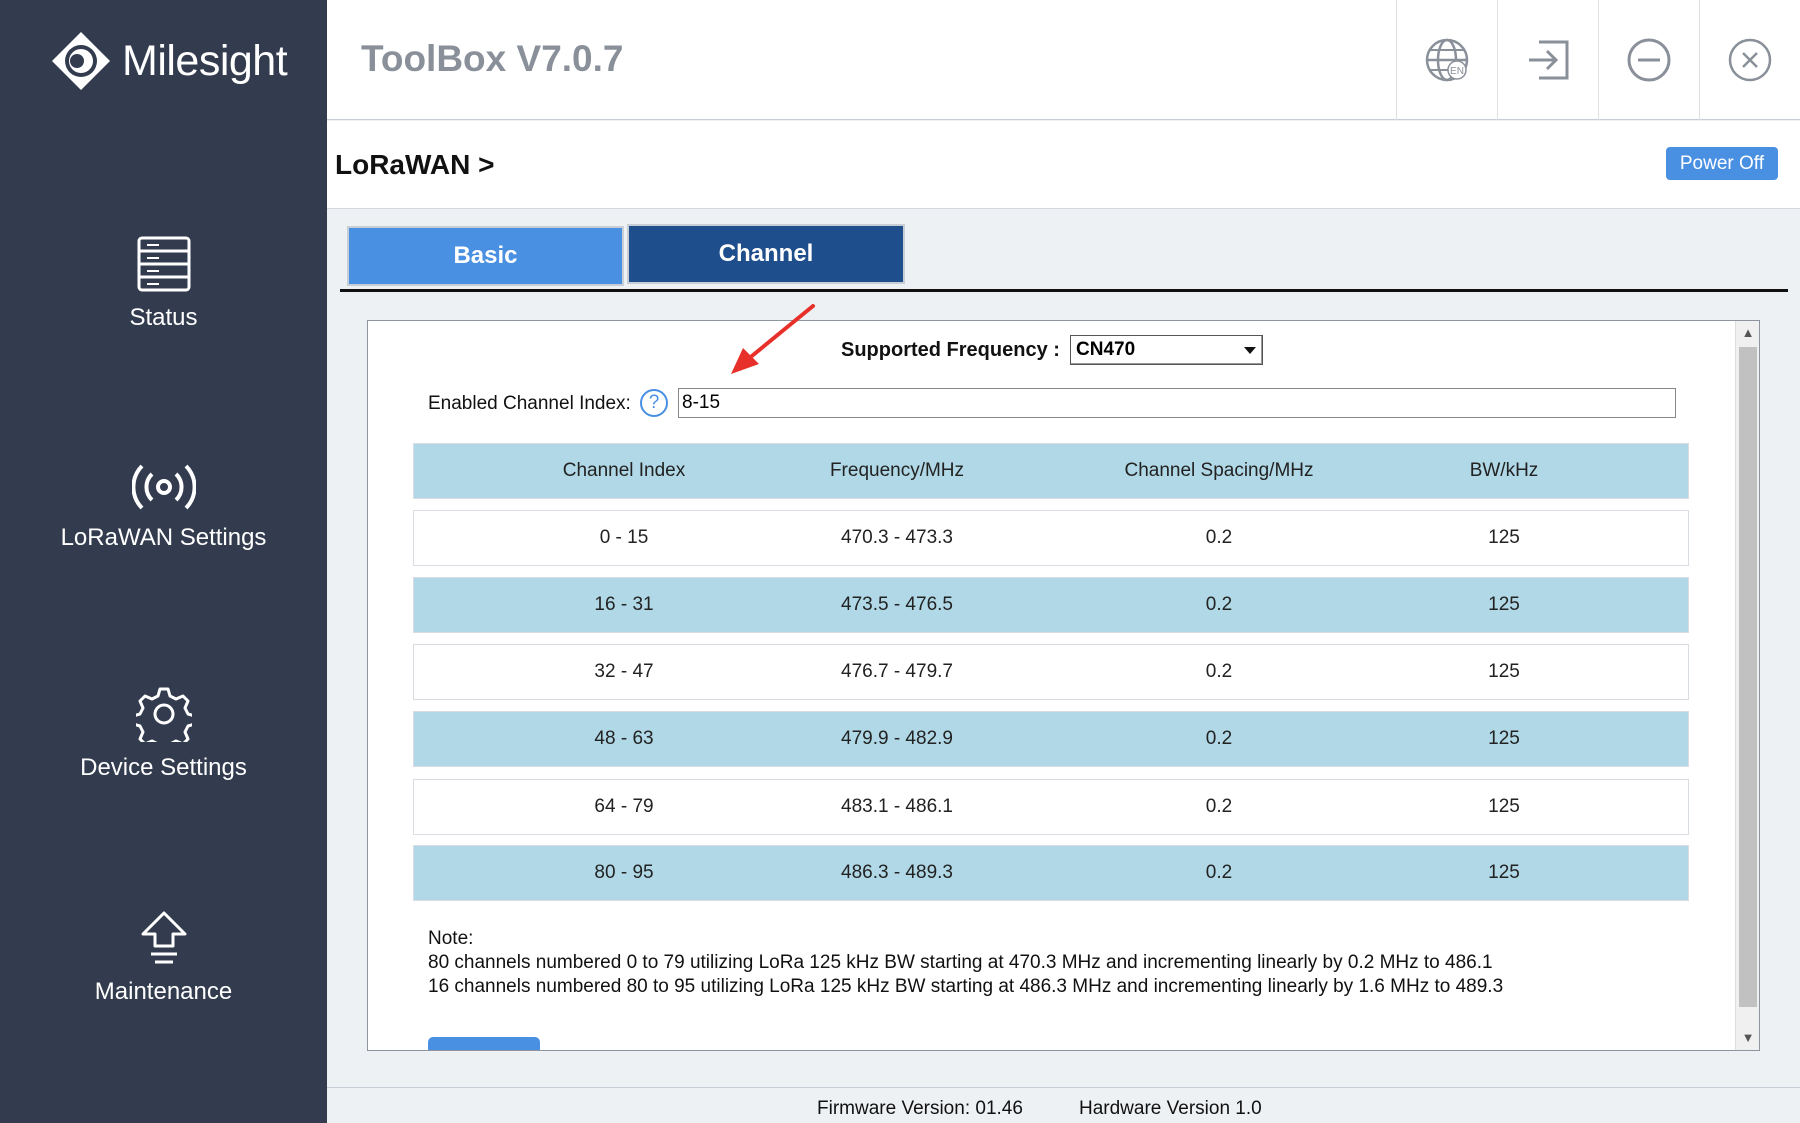 The width and height of the screenshot is (1800, 1123). I want to click on table-cell: 0 - 15, so click(624, 537).